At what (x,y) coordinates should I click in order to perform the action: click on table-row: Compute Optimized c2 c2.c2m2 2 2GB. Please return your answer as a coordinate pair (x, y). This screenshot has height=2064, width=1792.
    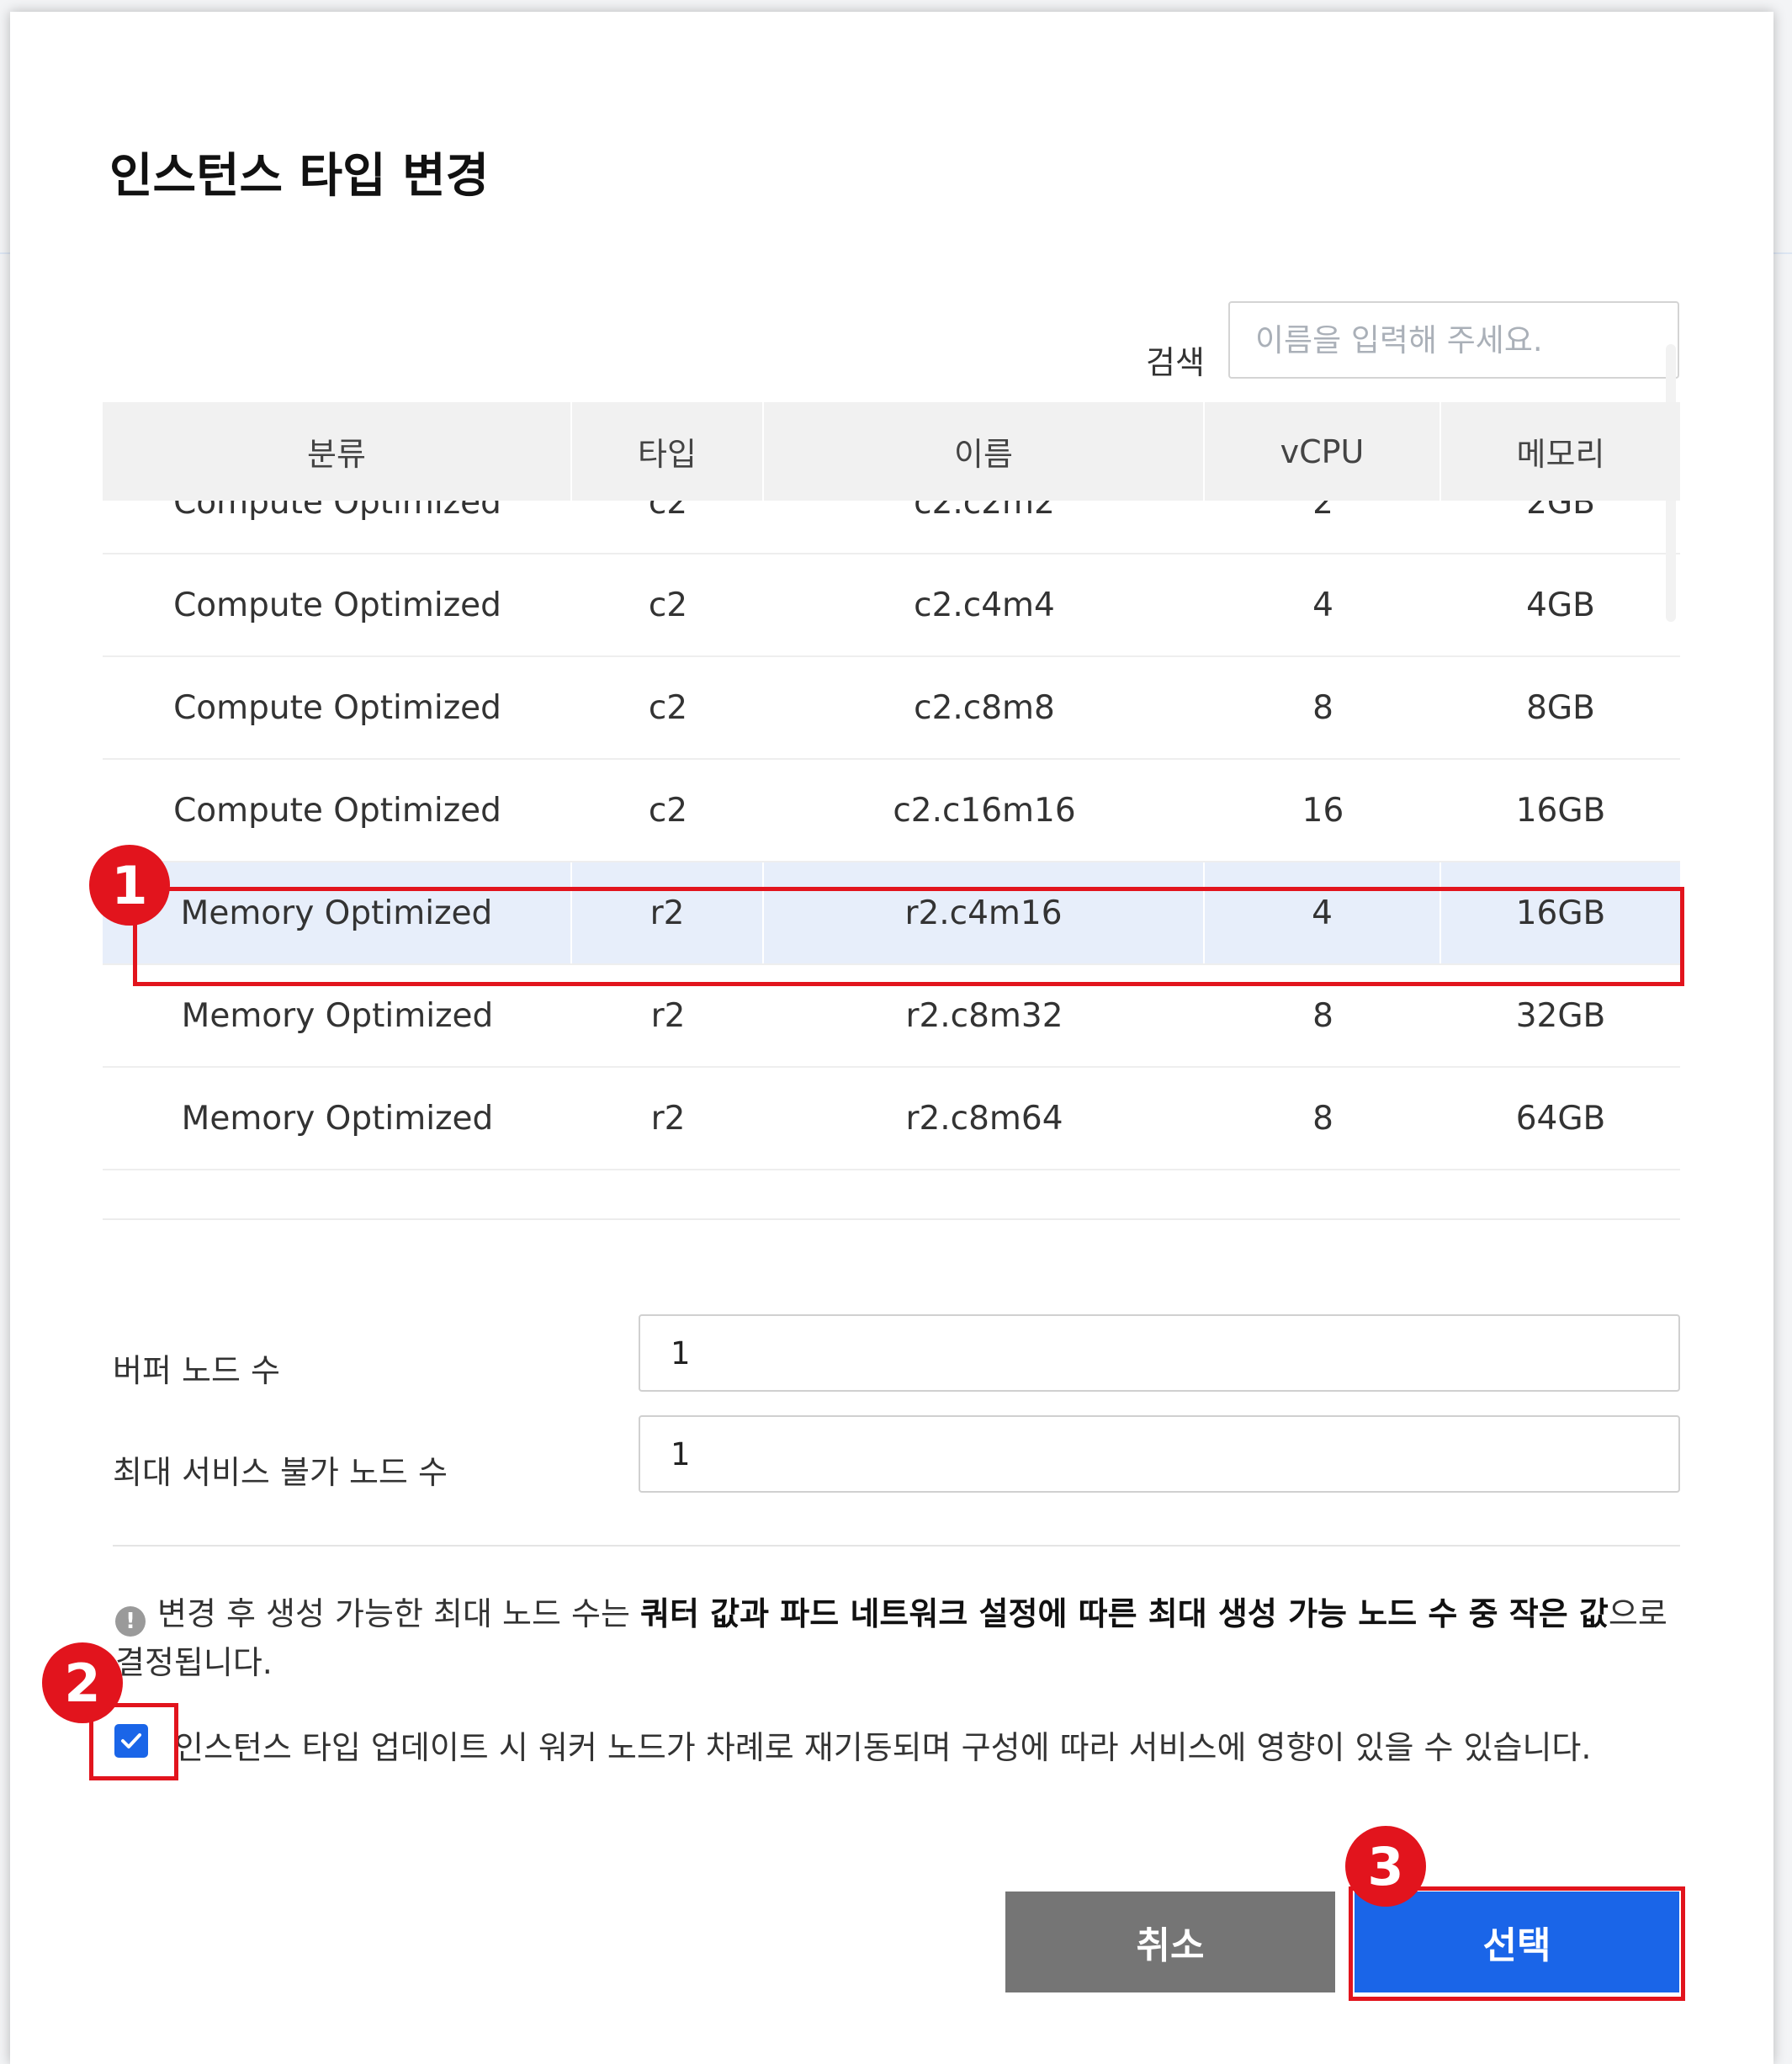
    Looking at the image, I should click on (891, 527).